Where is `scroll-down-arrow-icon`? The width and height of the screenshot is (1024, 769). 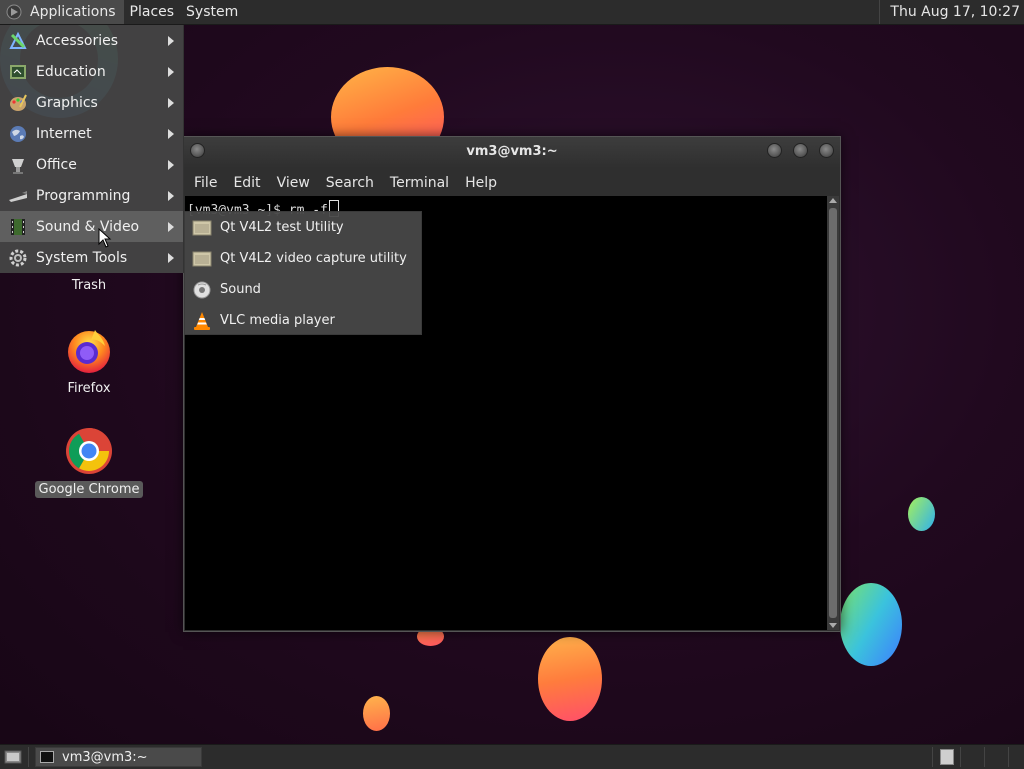
scroll-down-arrow-icon is located at coordinates (833, 625).